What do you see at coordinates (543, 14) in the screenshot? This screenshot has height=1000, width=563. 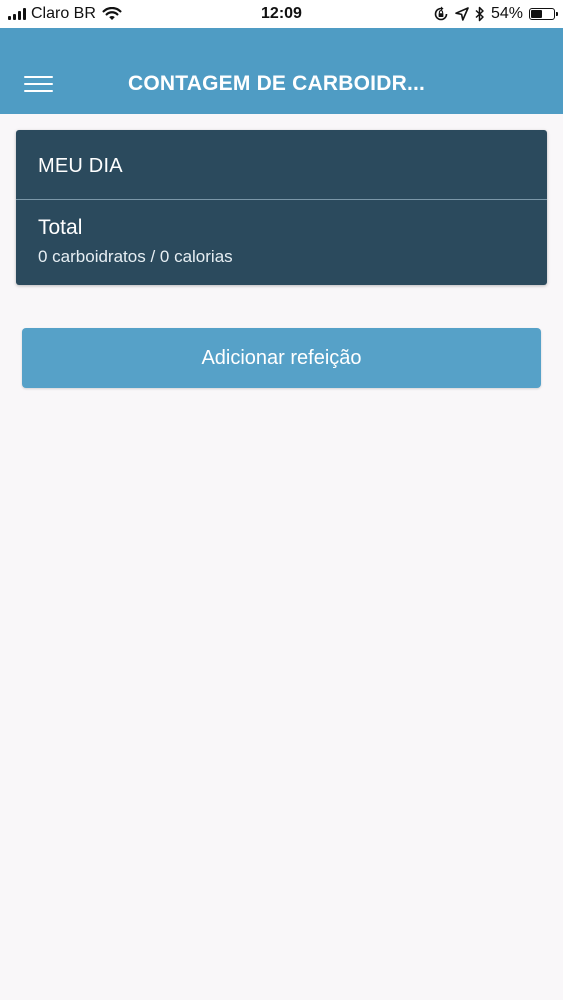 I see `battery-icon` at bounding box center [543, 14].